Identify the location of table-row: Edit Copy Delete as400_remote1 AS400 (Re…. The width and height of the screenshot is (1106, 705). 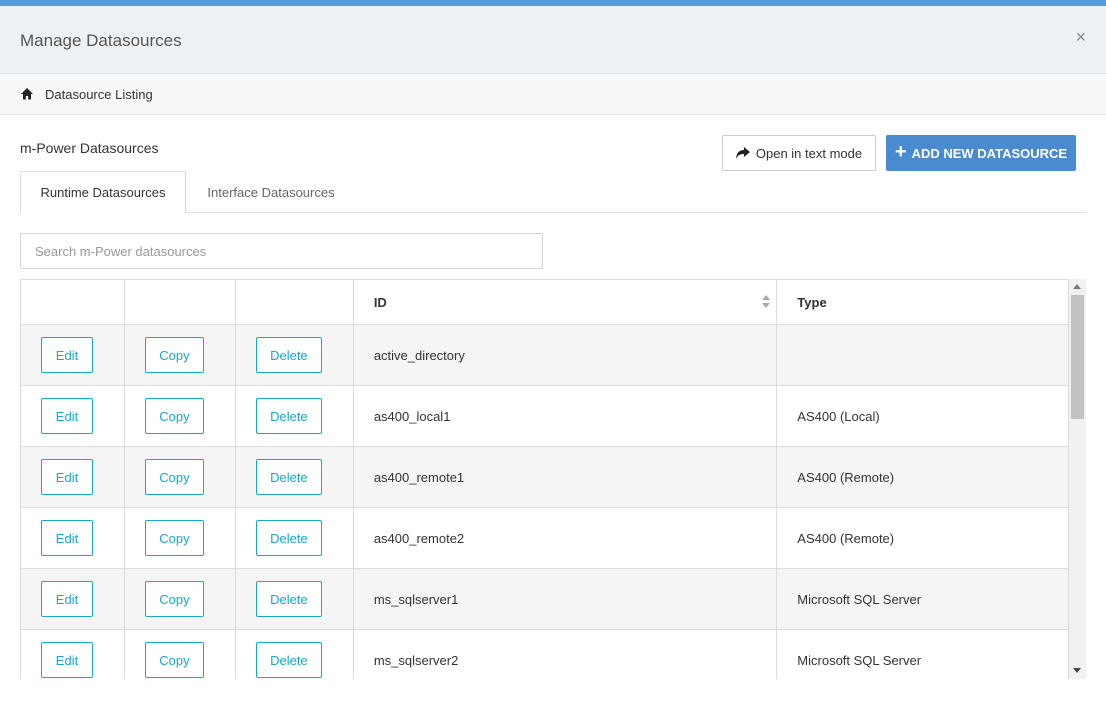
(544, 477).